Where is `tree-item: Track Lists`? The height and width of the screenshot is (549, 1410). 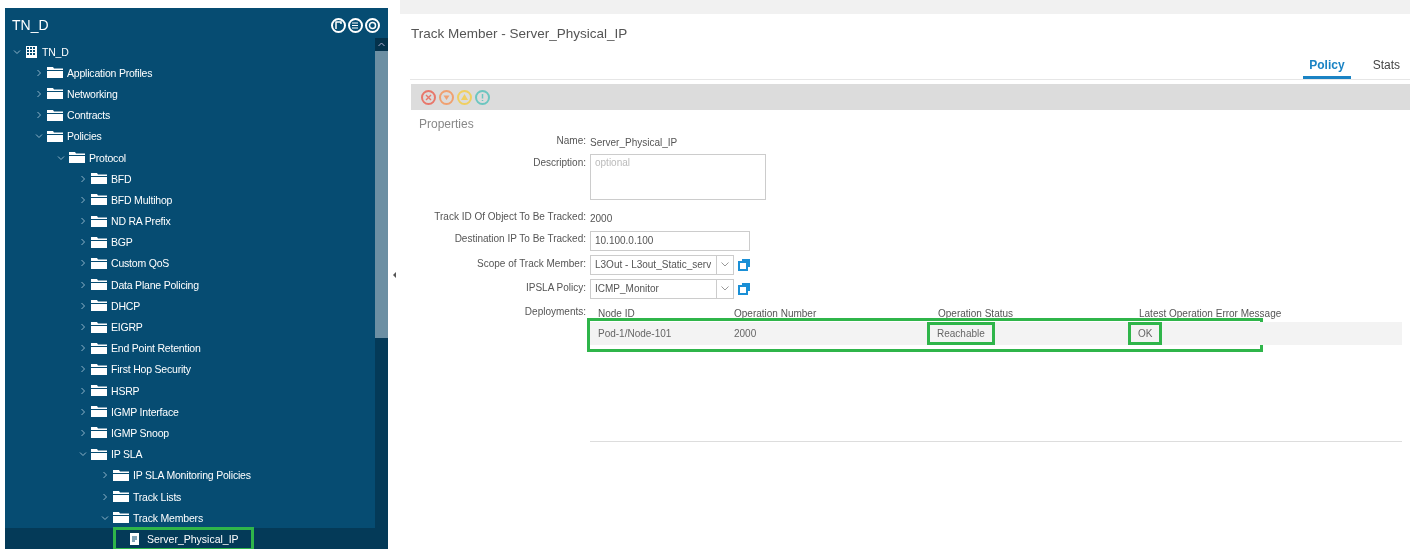
tree-item: Track Lists is located at coordinates (157, 496).